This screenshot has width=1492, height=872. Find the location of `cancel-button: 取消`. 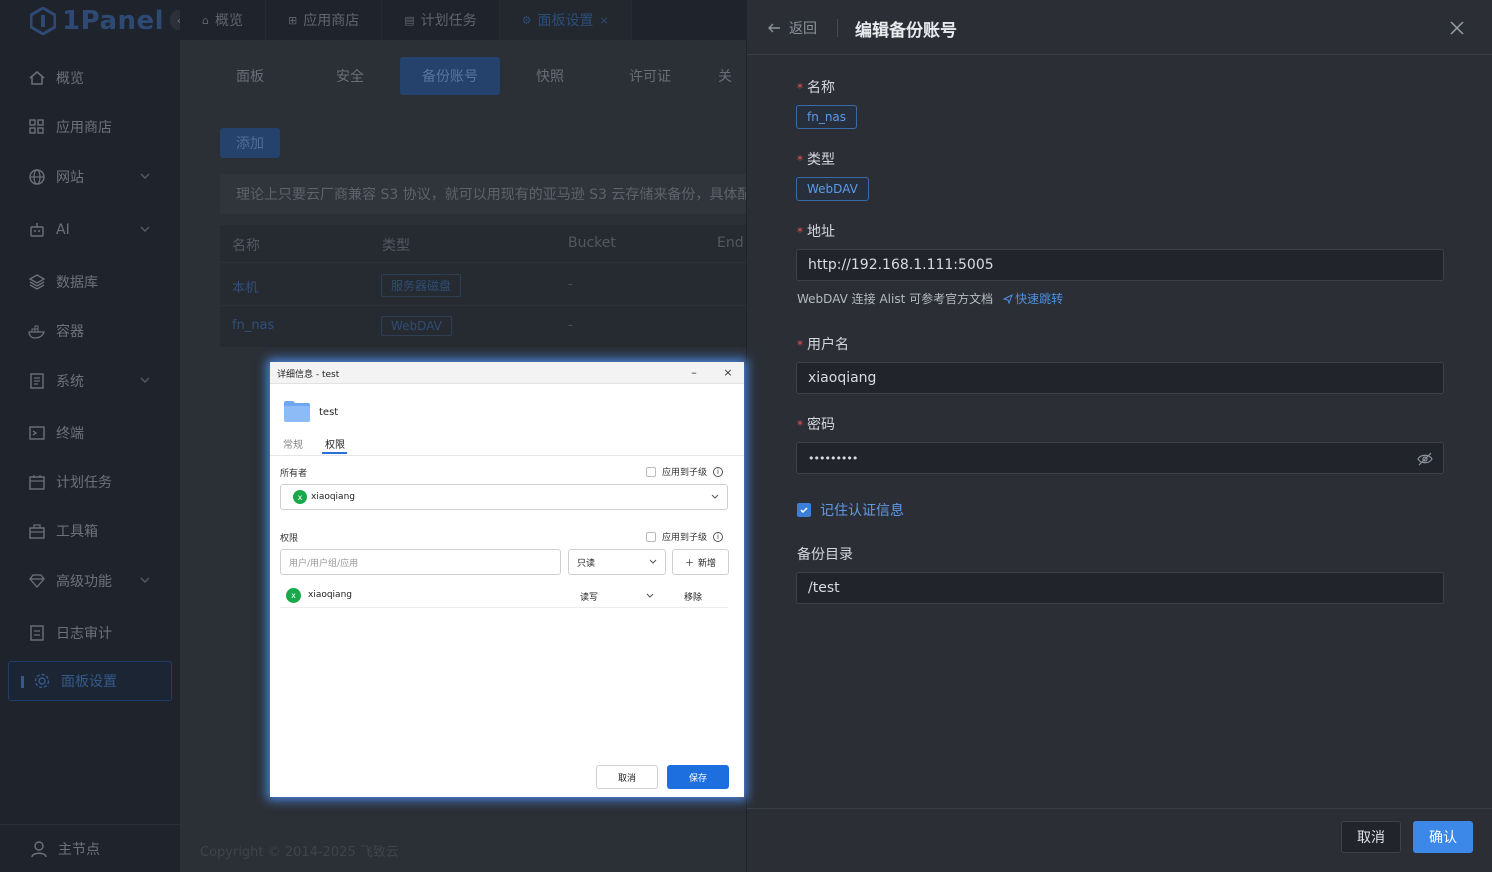

cancel-button: 取消 is located at coordinates (1371, 837).